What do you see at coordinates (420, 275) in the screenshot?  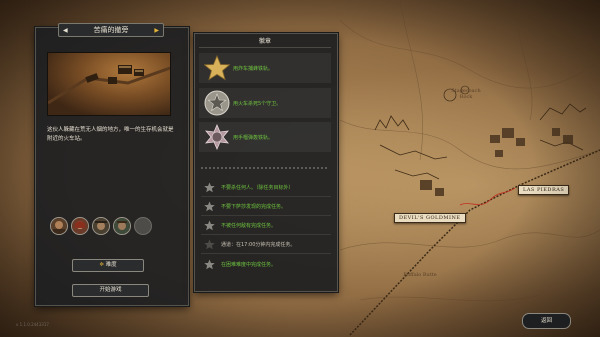 I see `map-label-butte: Buffalo Butte` at bounding box center [420, 275].